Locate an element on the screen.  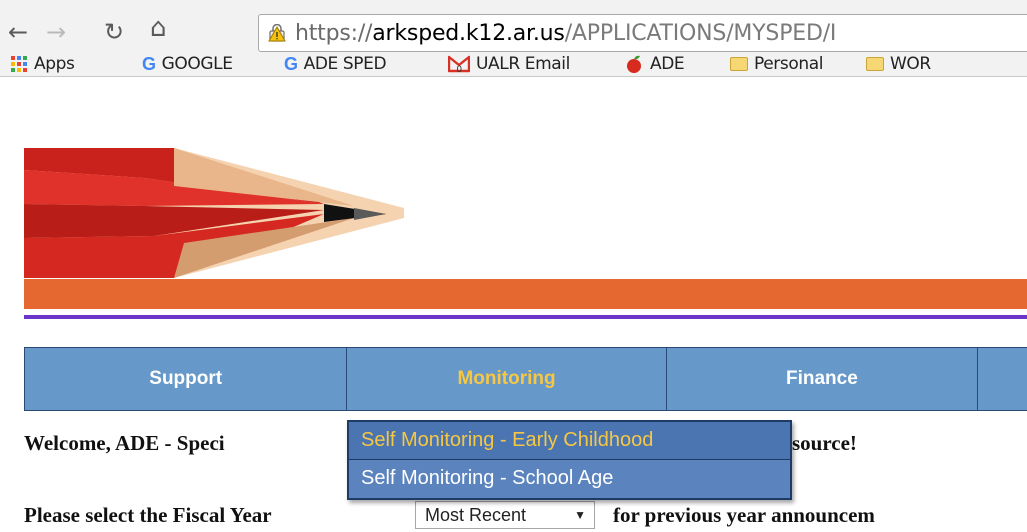
welcome-text: Welcome, ADE - Speci is located at coordinates (124, 443).